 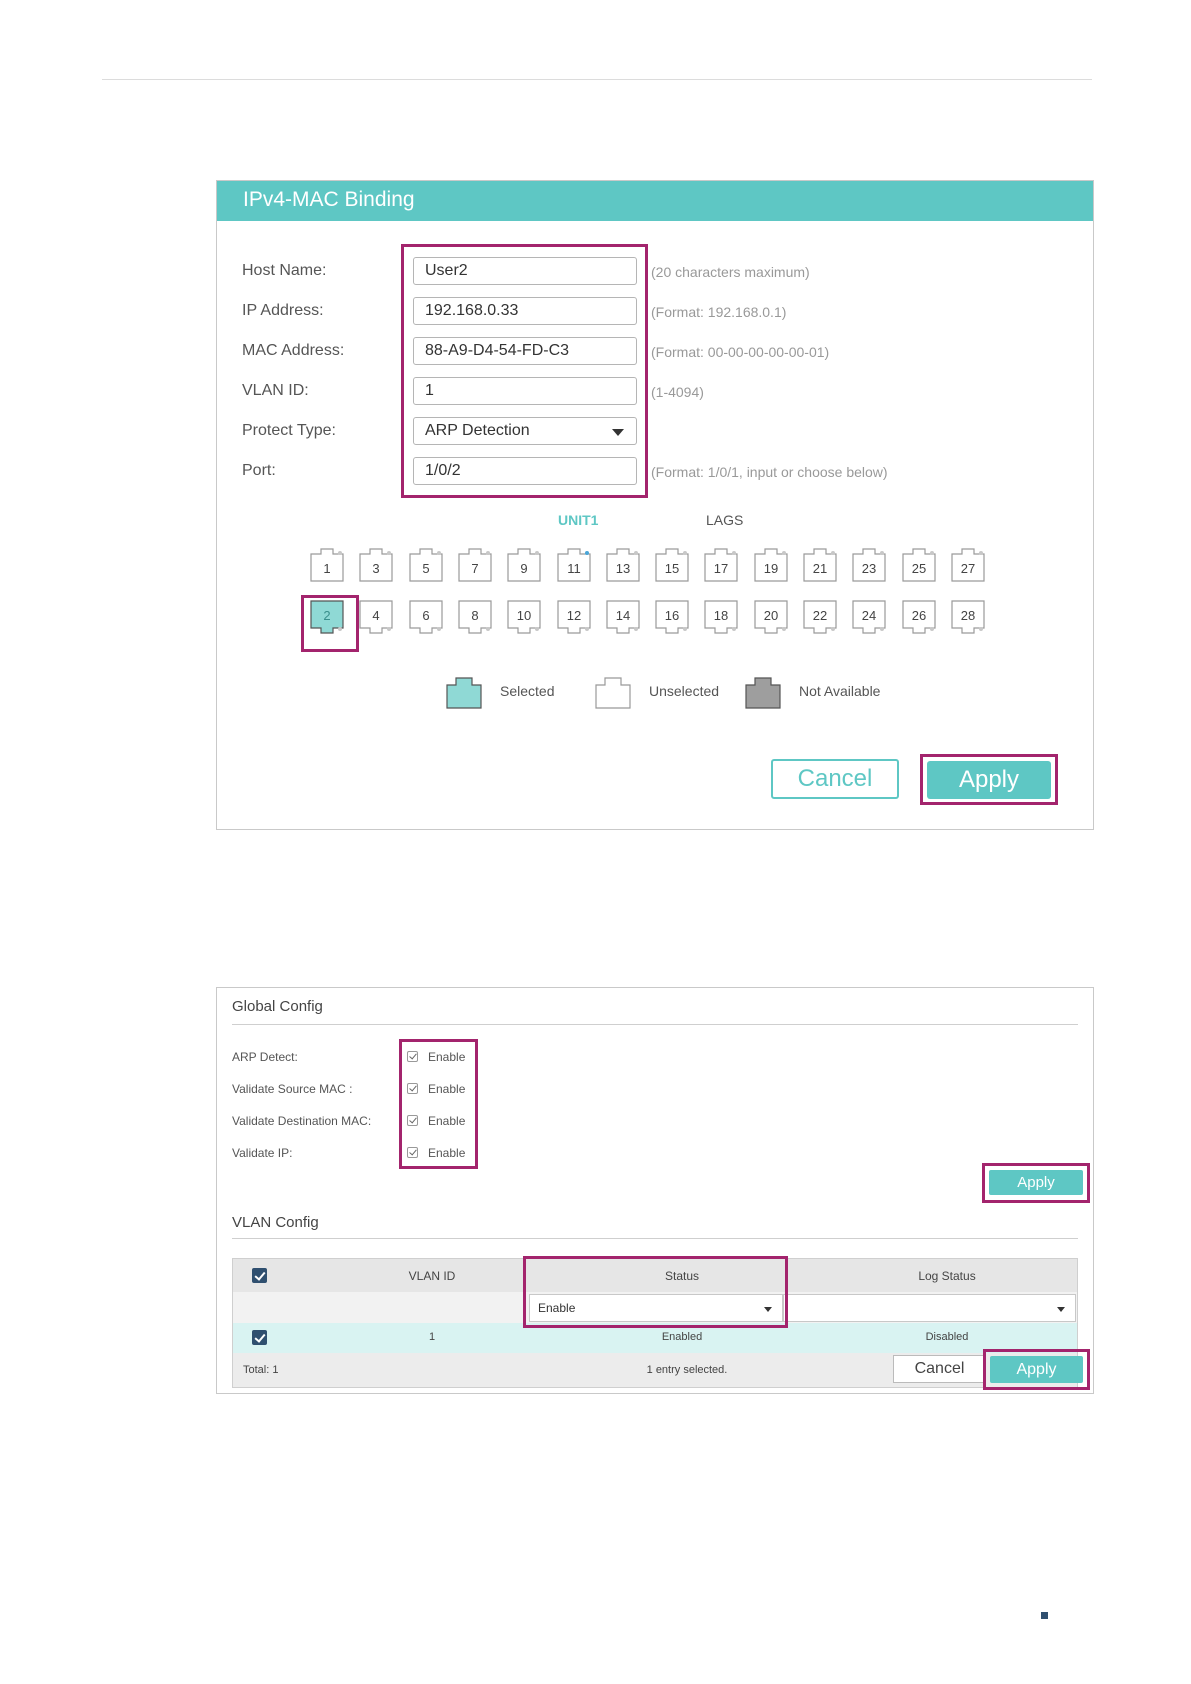 What do you see at coordinates (578, 520) in the screenshot?
I see `unit1-label: UNIT1` at bounding box center [578, 520].